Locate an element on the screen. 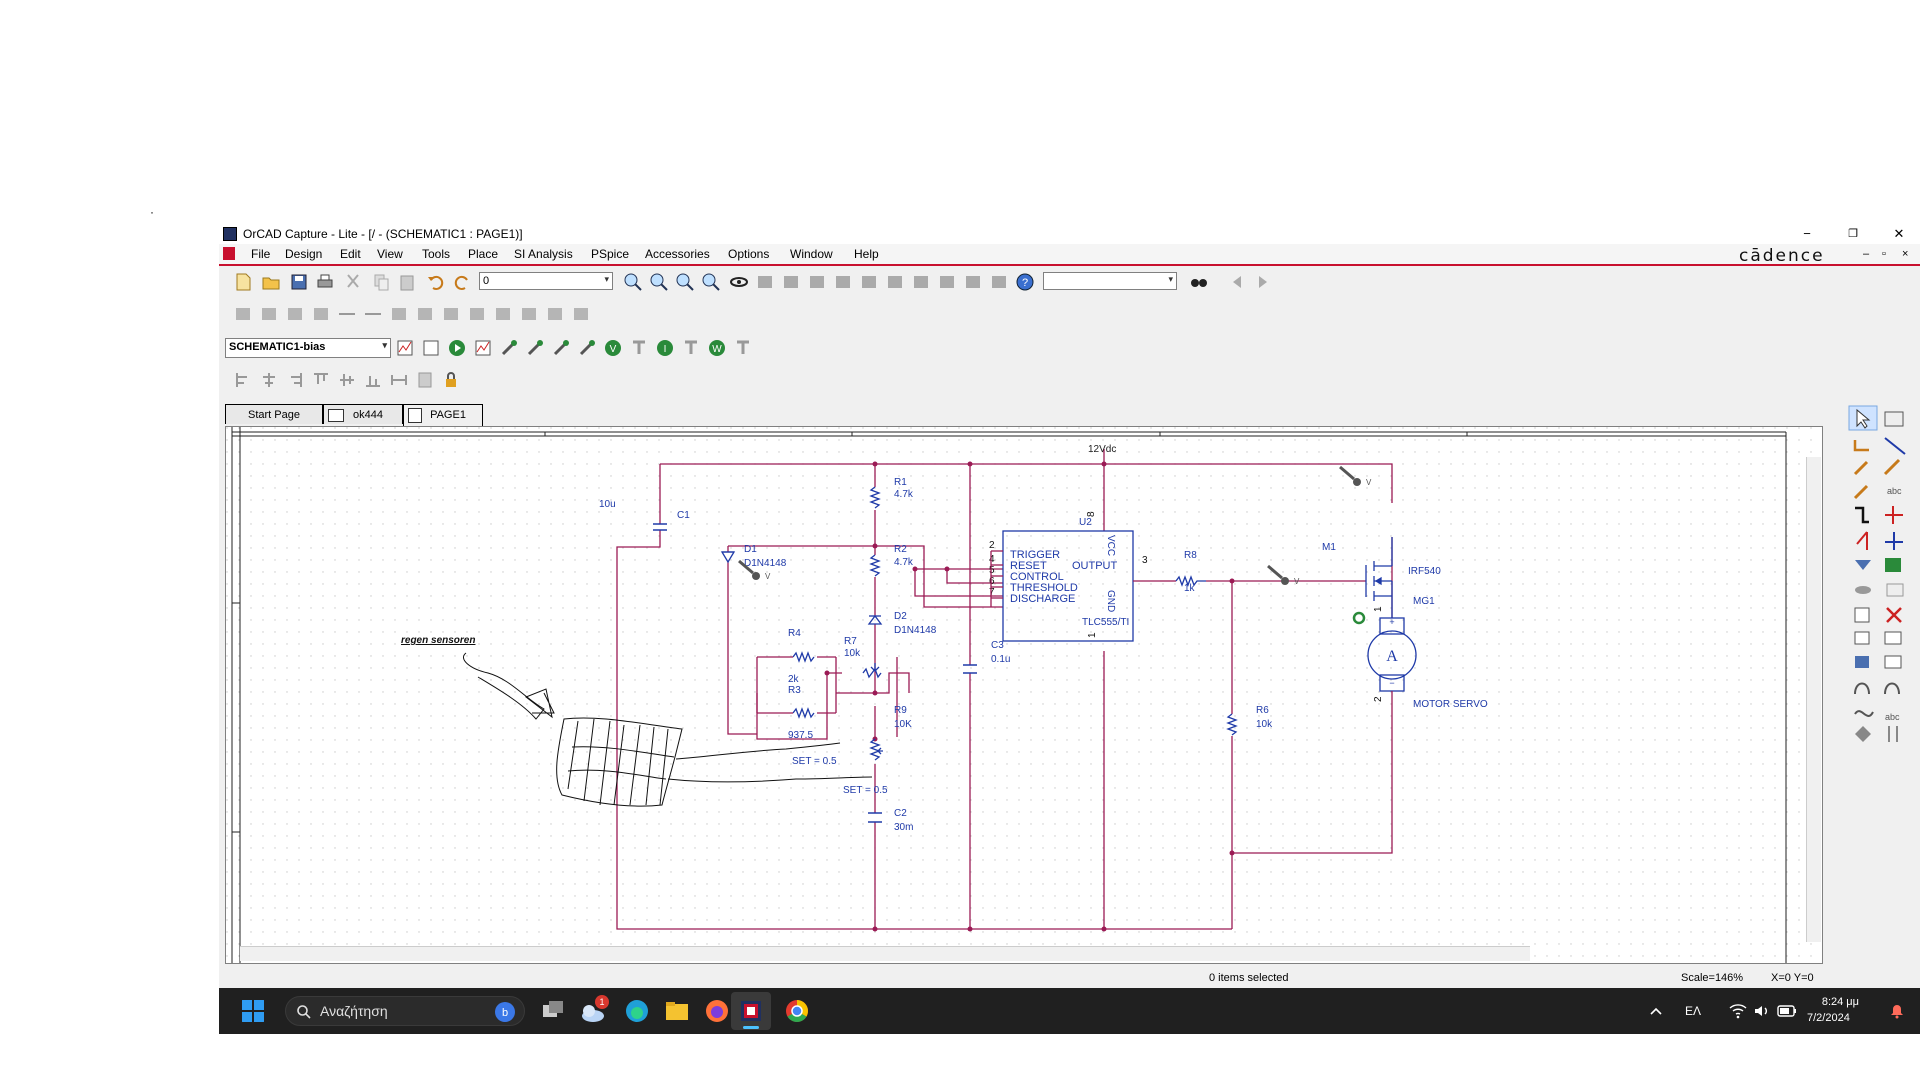 The width and height of the screenshot is (1920, 1080). place-polyline-icon is located at coordinates (1893, 638).